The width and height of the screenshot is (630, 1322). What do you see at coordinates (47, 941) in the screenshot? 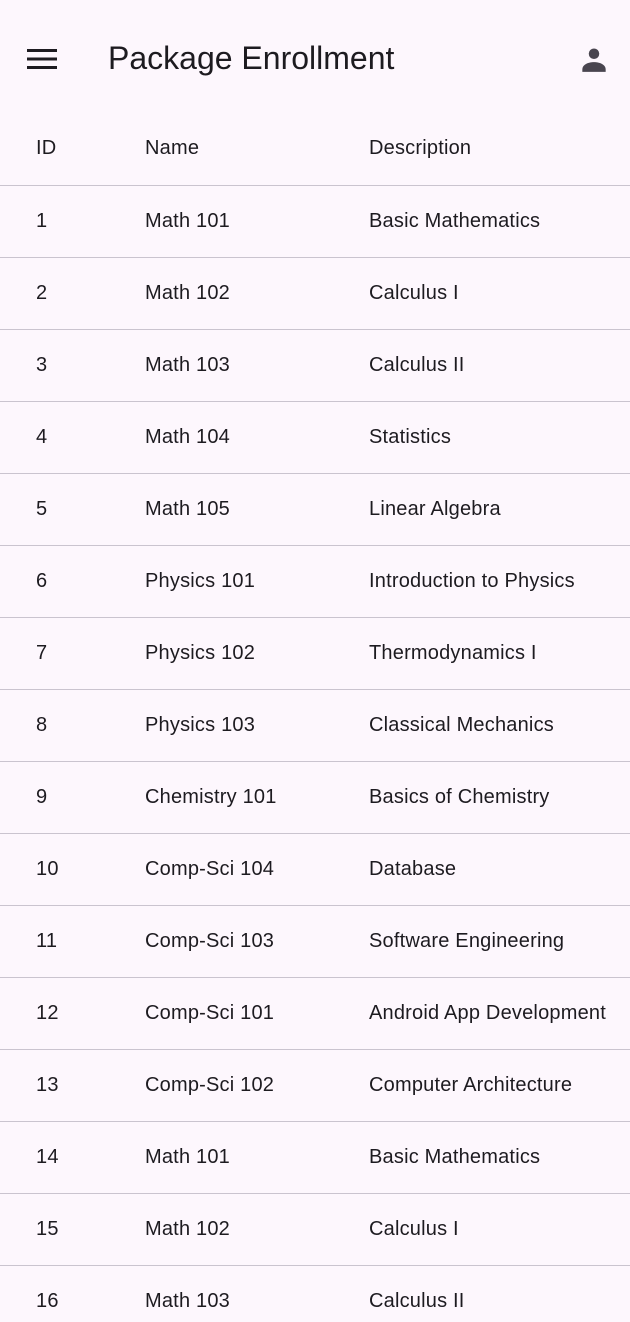
I see `cell-id: 11` at bounding box center [47, 941].